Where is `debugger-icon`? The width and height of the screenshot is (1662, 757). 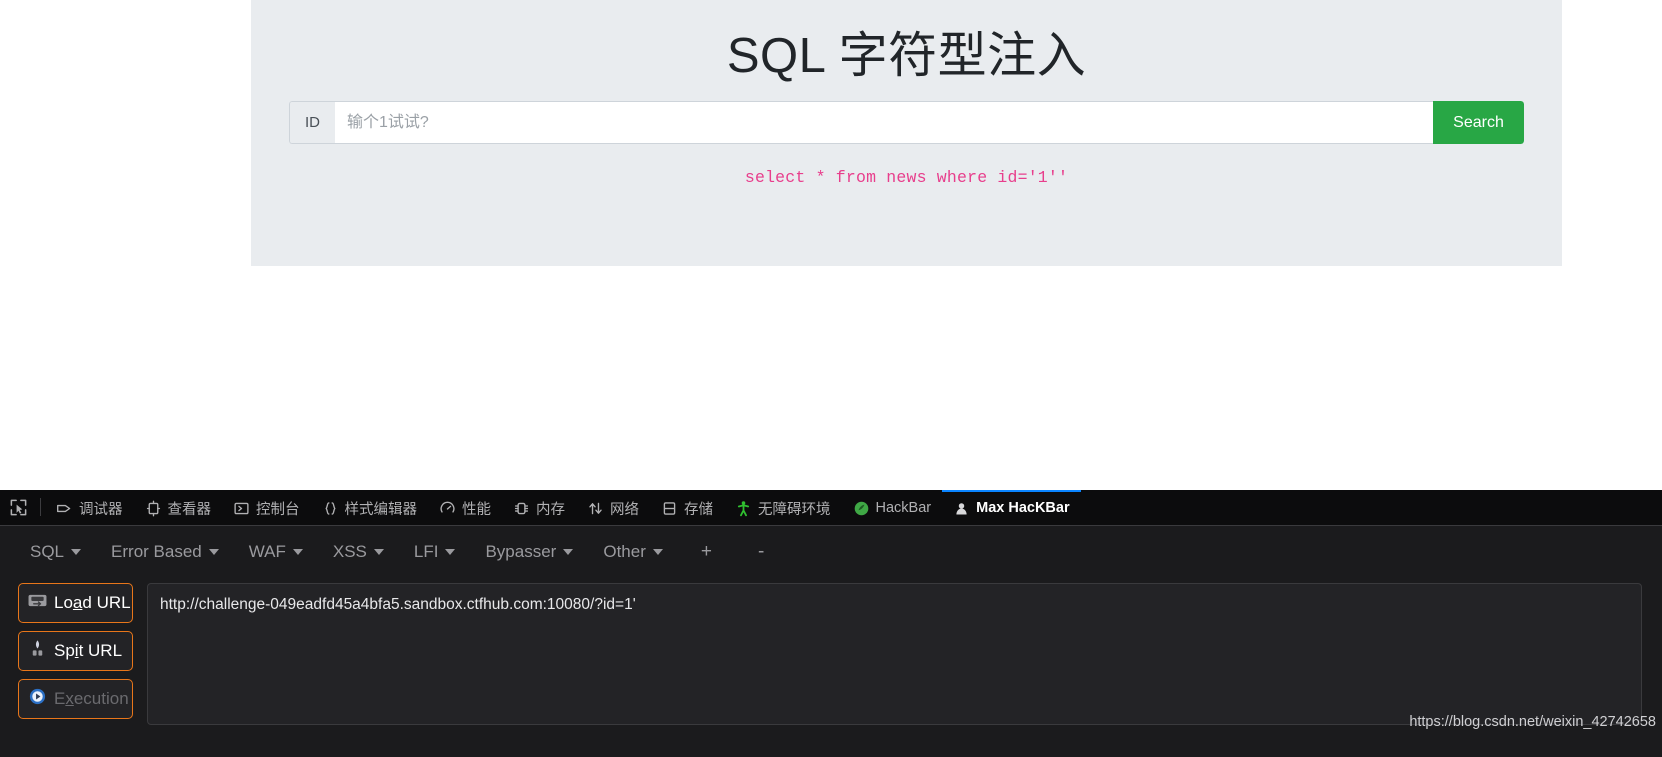
debugger-icon is located at coordinates (64, 508).